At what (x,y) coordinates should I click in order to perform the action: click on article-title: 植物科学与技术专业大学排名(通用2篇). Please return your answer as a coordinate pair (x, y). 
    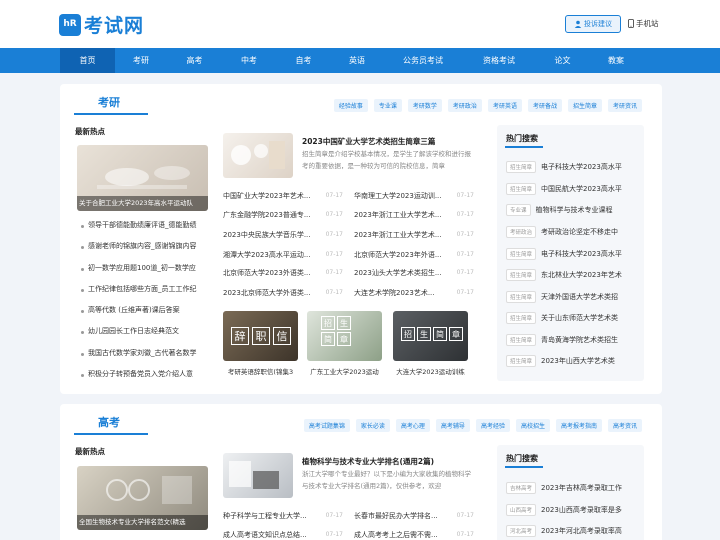
    Looking at the image, I should click on (368, 461).